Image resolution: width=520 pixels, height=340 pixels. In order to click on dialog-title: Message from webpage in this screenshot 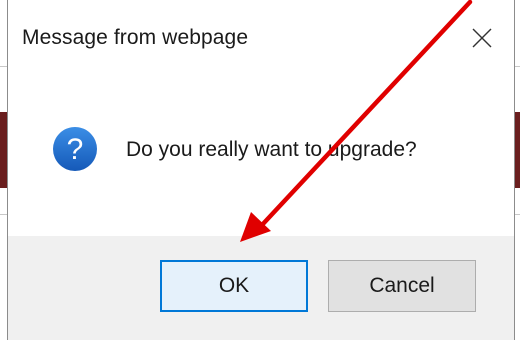, I will do `click(135, 37)`.